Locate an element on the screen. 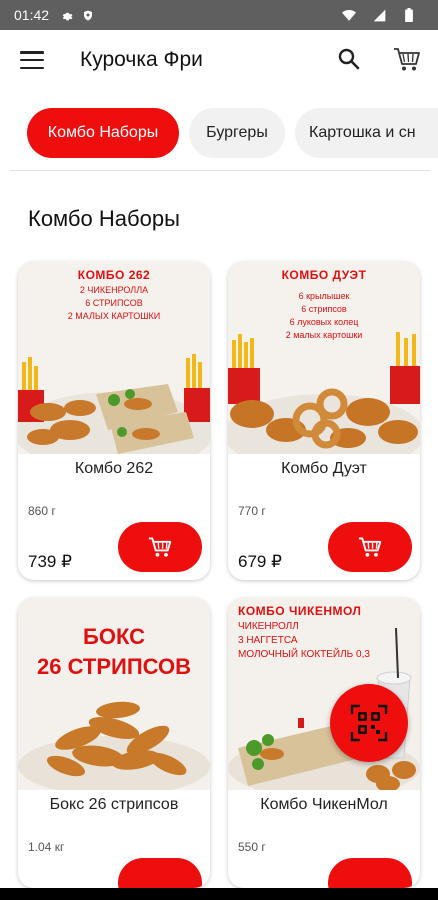  search-icon is located at coordinates (349, 59).